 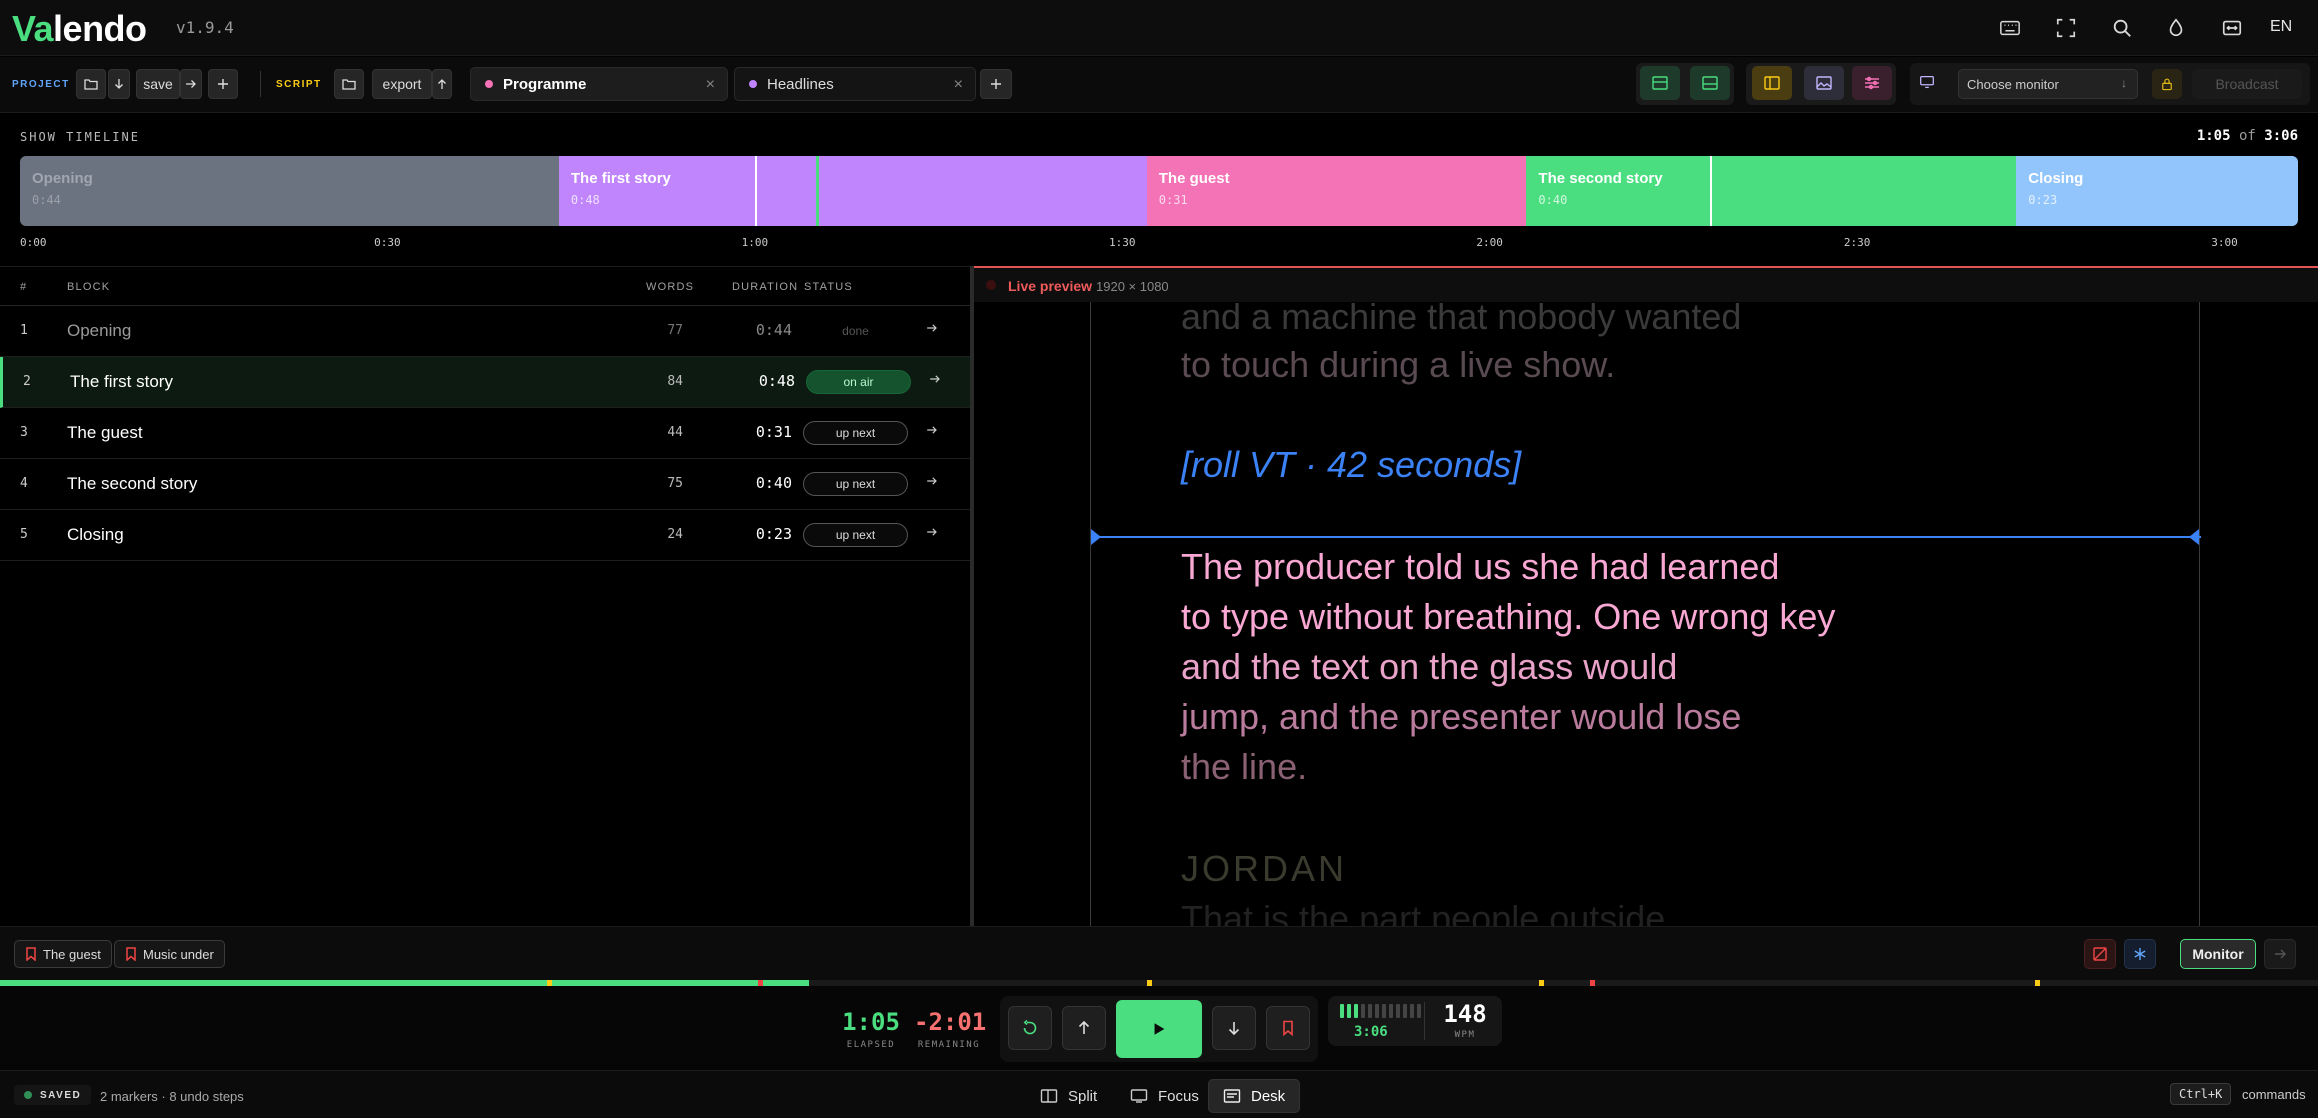 What do you see at coordinates (169, 954) in the screenshot?
I see `marker-chip: Music under` at bounding box center [169, 954].